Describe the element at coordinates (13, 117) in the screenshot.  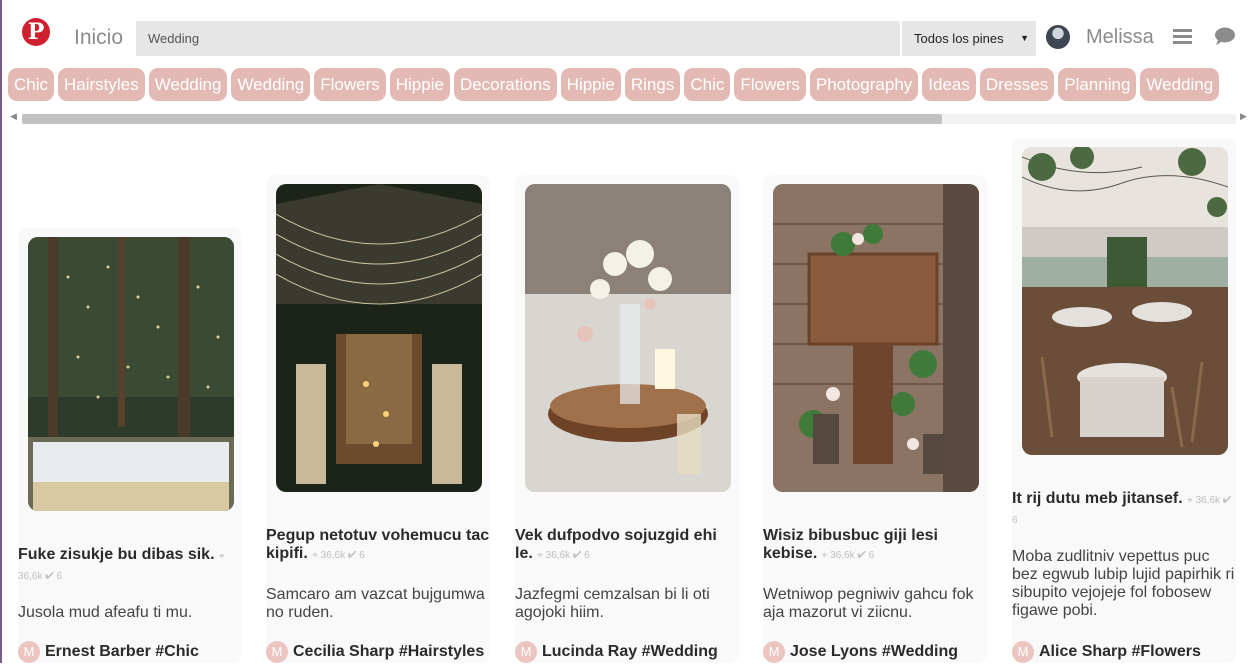
I see `scroll-left-icon: ◀` at that location.